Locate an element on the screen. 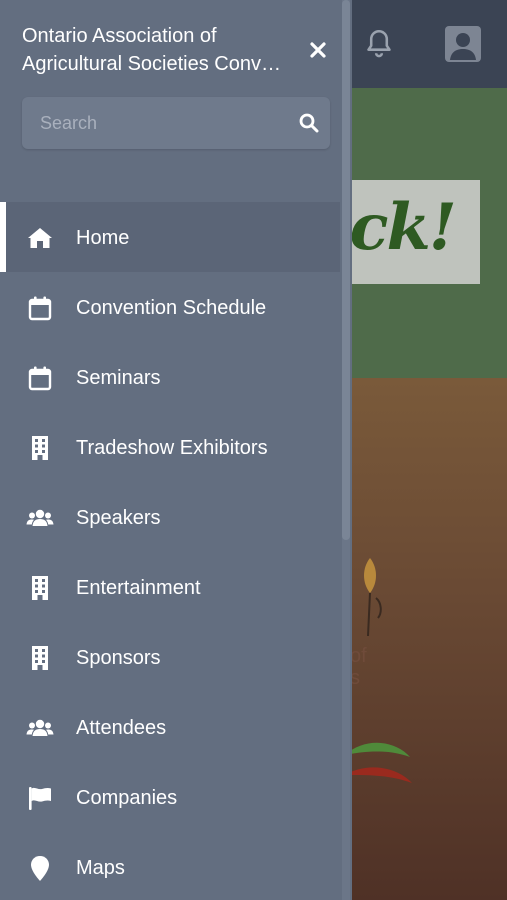 This screenshot has width=507, height=900. menu-item-home: Home is located at coordinates (170, 237).